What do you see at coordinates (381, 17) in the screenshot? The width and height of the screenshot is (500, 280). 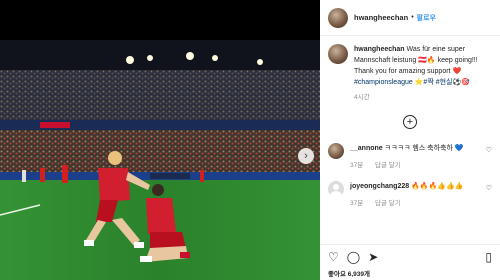 I see `username: hwangheechan` at bounding box center [381, 17].